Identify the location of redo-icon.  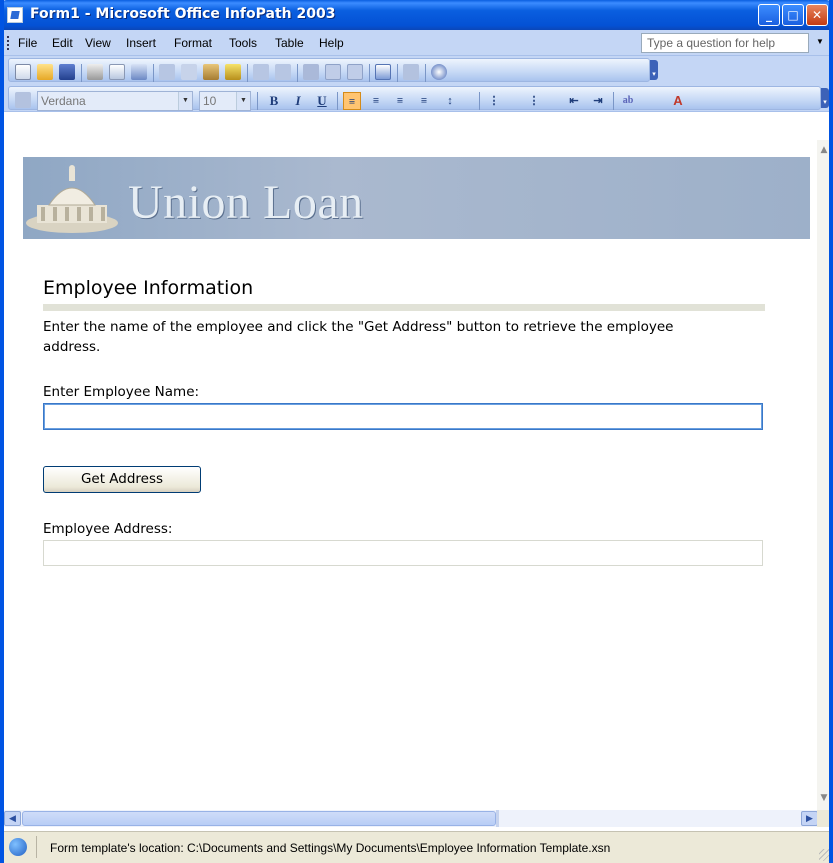
(283, 72).